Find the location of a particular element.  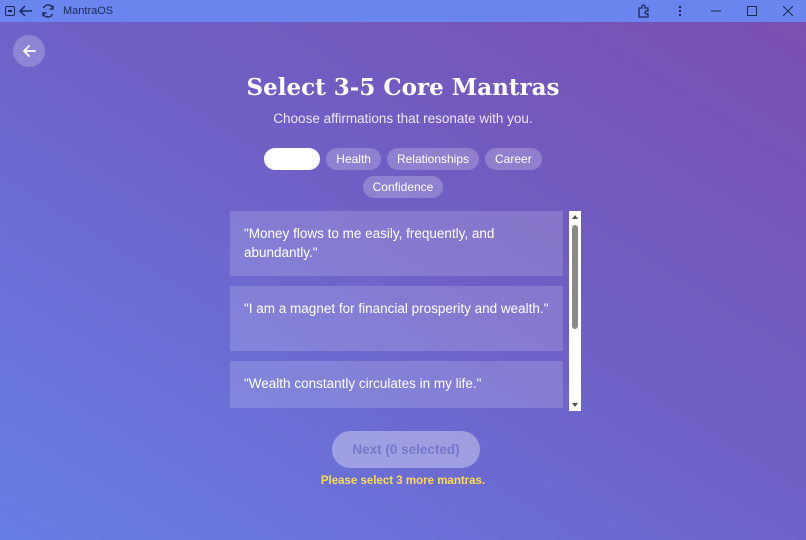

window-title: MantraOS is located at coordinates (88, 11).